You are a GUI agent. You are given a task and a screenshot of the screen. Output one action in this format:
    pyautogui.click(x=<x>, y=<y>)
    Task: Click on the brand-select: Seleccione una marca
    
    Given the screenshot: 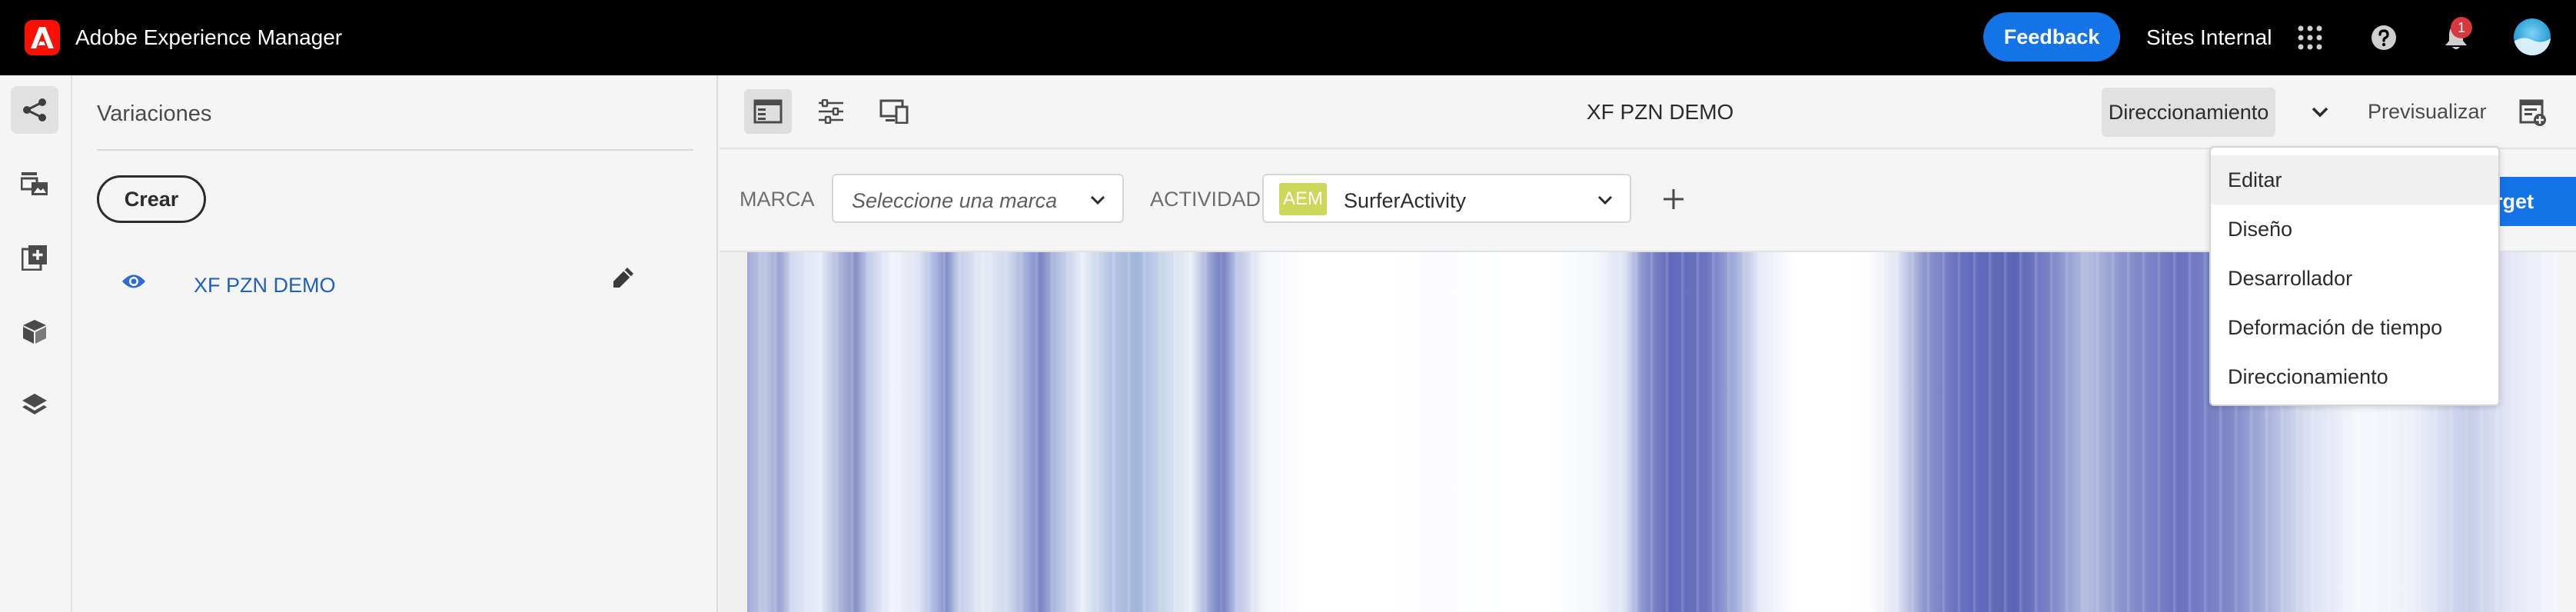 What is the action you would take?
    pyautogui.click(x=978, y=199)
    